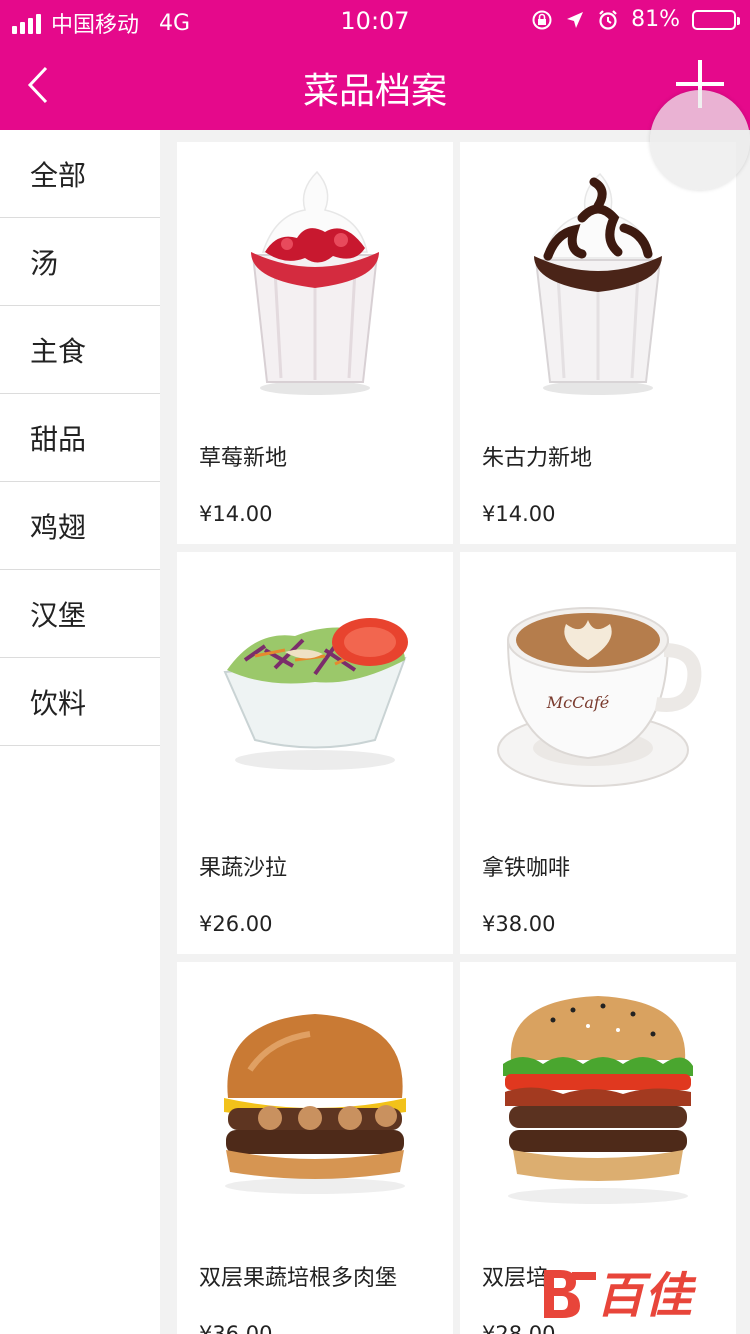 The image size is (750, 1334). I want to click on watermark-logo: 百佳, so click(620, 1295).